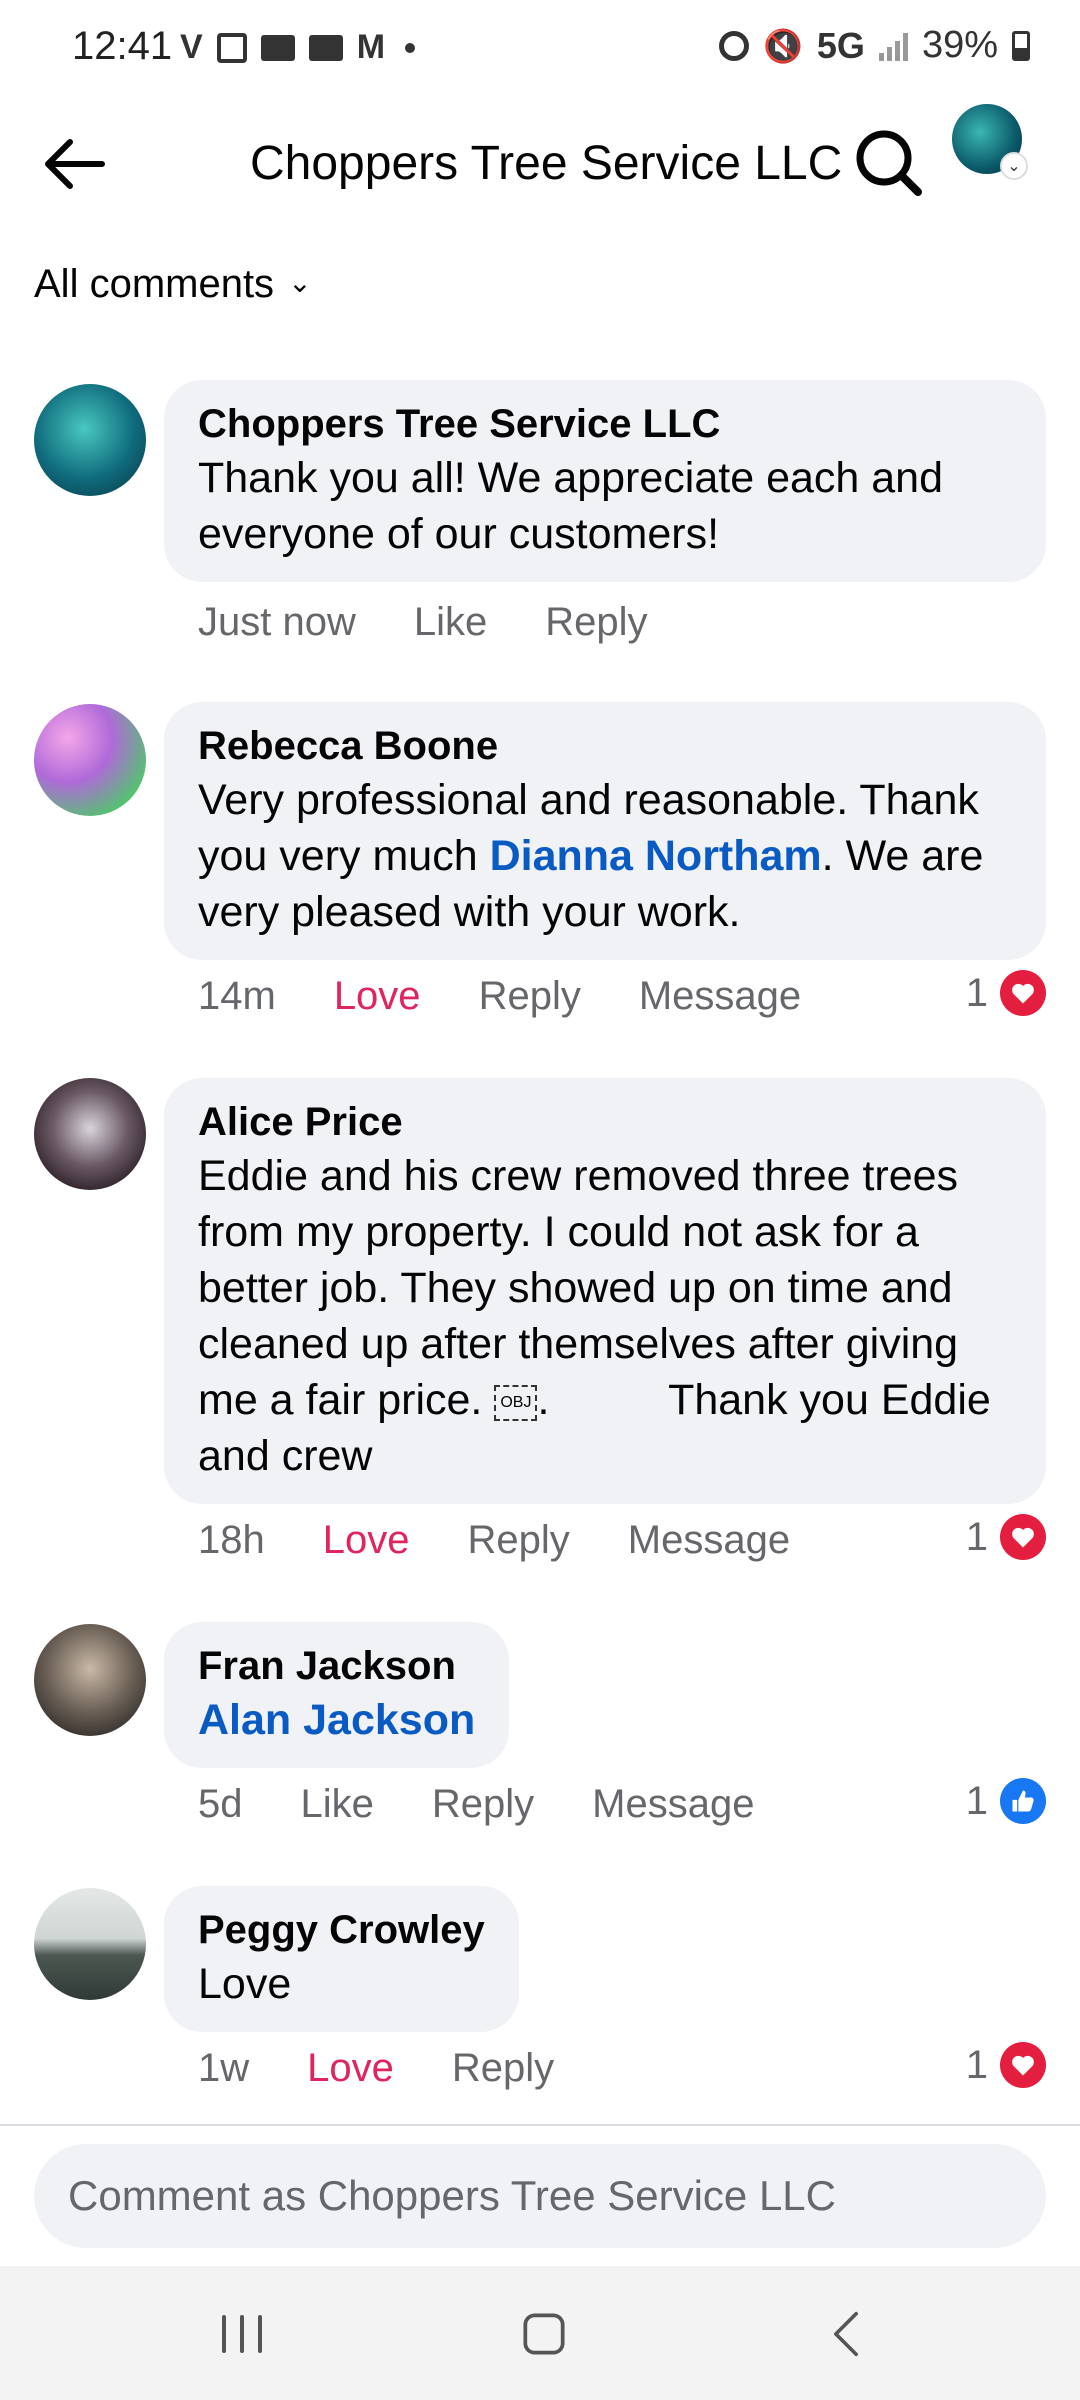  What do you see at coordinates (893, 46) in the screenshot?
I see `signal-icon` at bounding box center [893, 46].